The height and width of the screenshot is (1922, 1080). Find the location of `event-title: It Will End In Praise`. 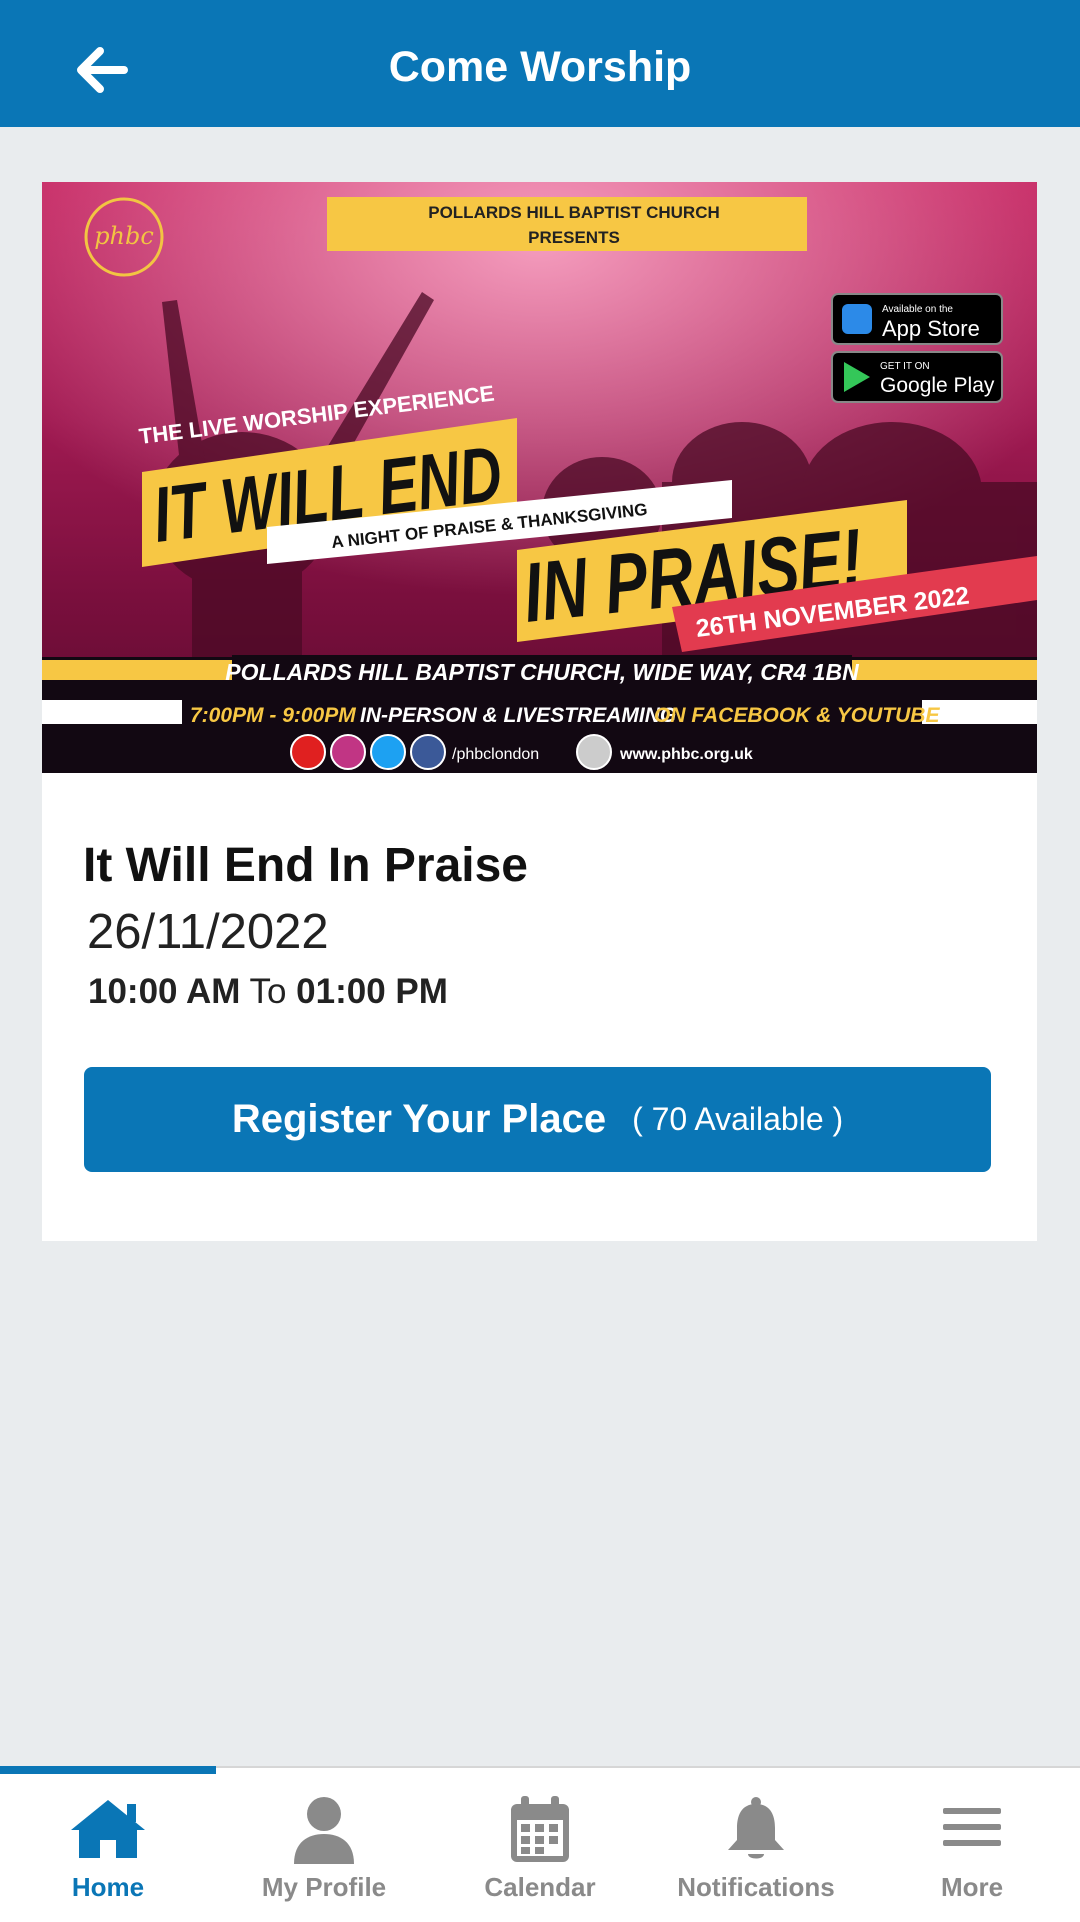

event-title: It Will End In Praise is located at coordinates (305, 865).